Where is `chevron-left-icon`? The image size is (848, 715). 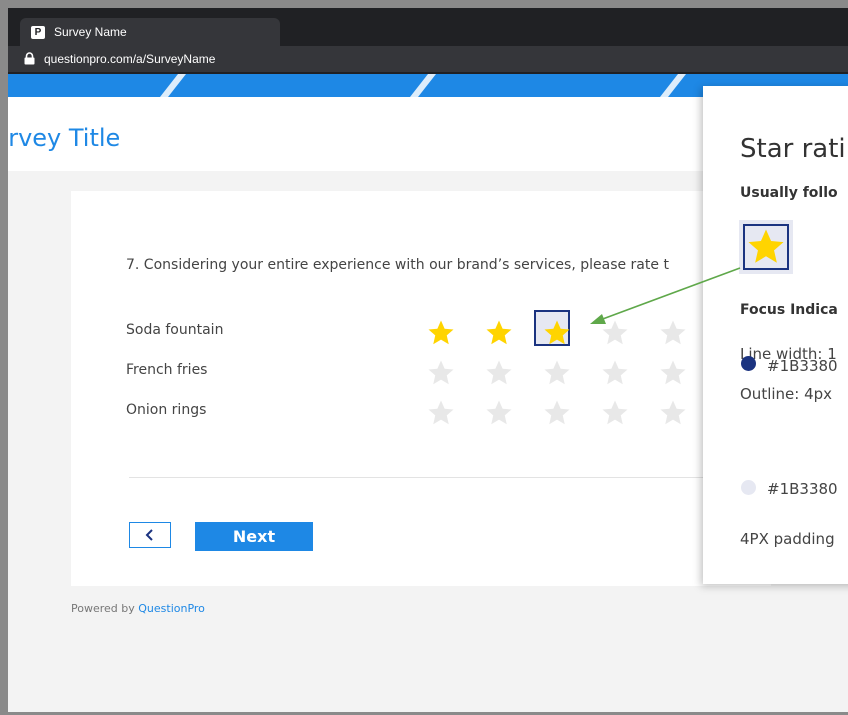 chevron-left-icon is located at coordinates (149, 535).